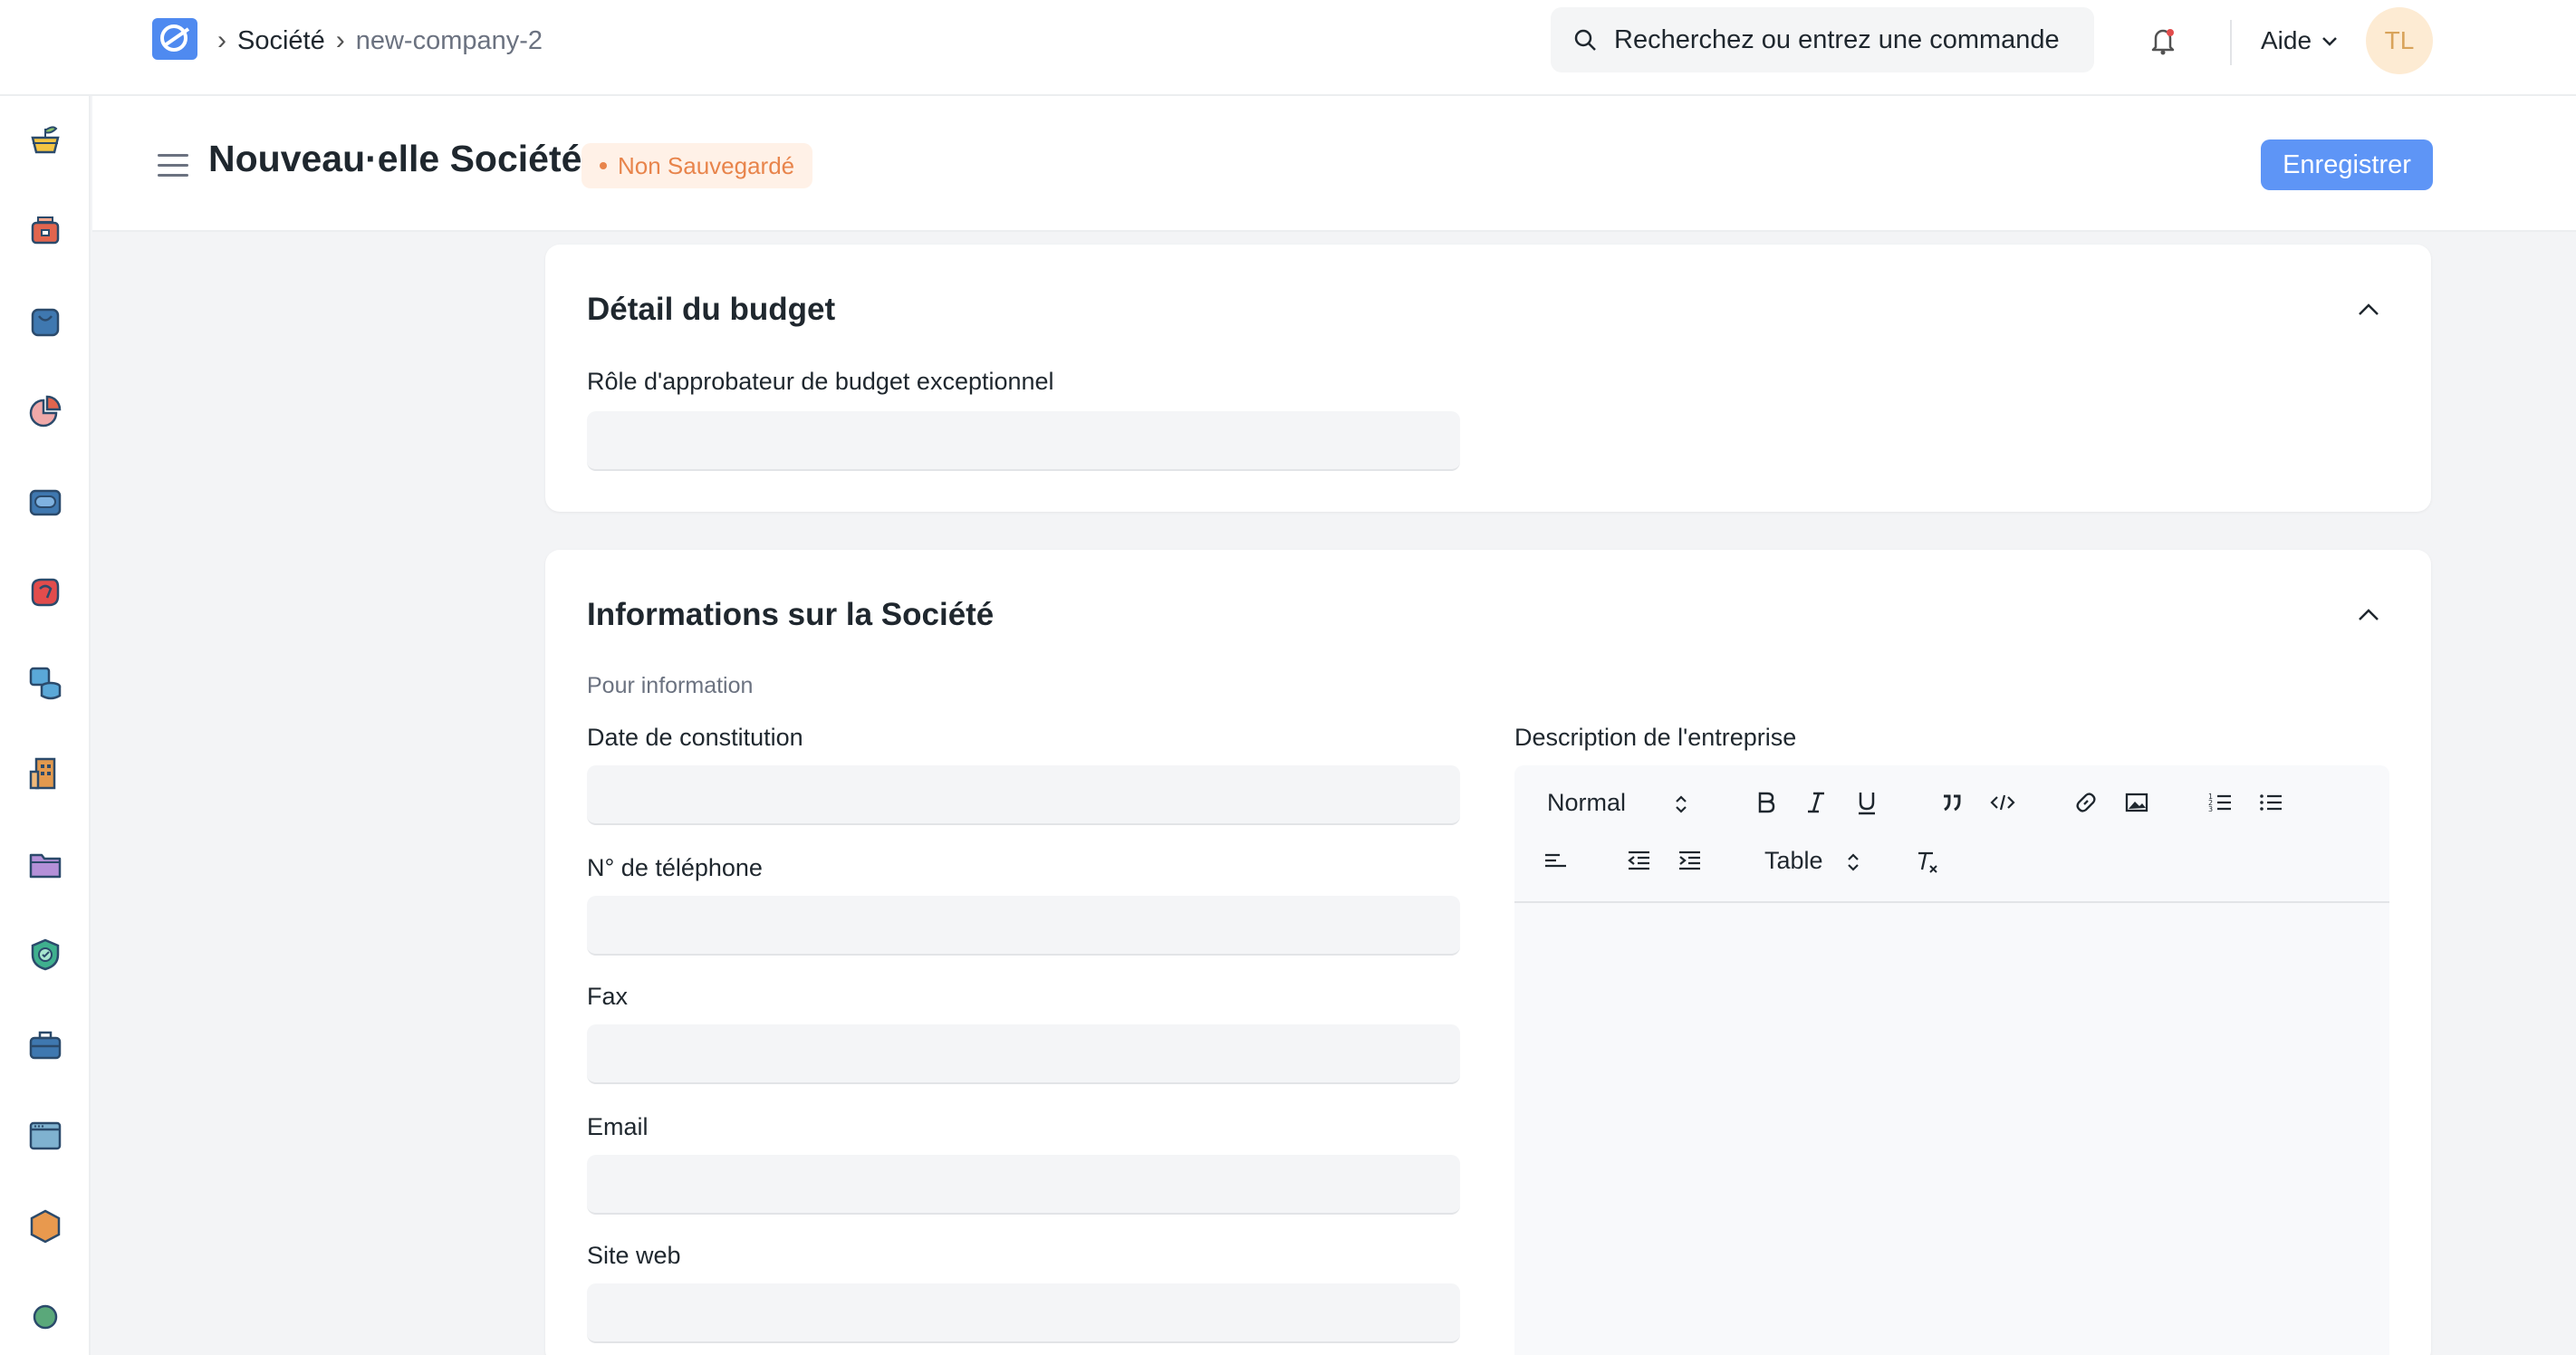 Image resolution: width=2576 pixels, height=1355 pixels. What do you see at coordinates (2270, 802) in the screenshot?
I see `bullet-list-icon` at bounding box center [2270, 802].